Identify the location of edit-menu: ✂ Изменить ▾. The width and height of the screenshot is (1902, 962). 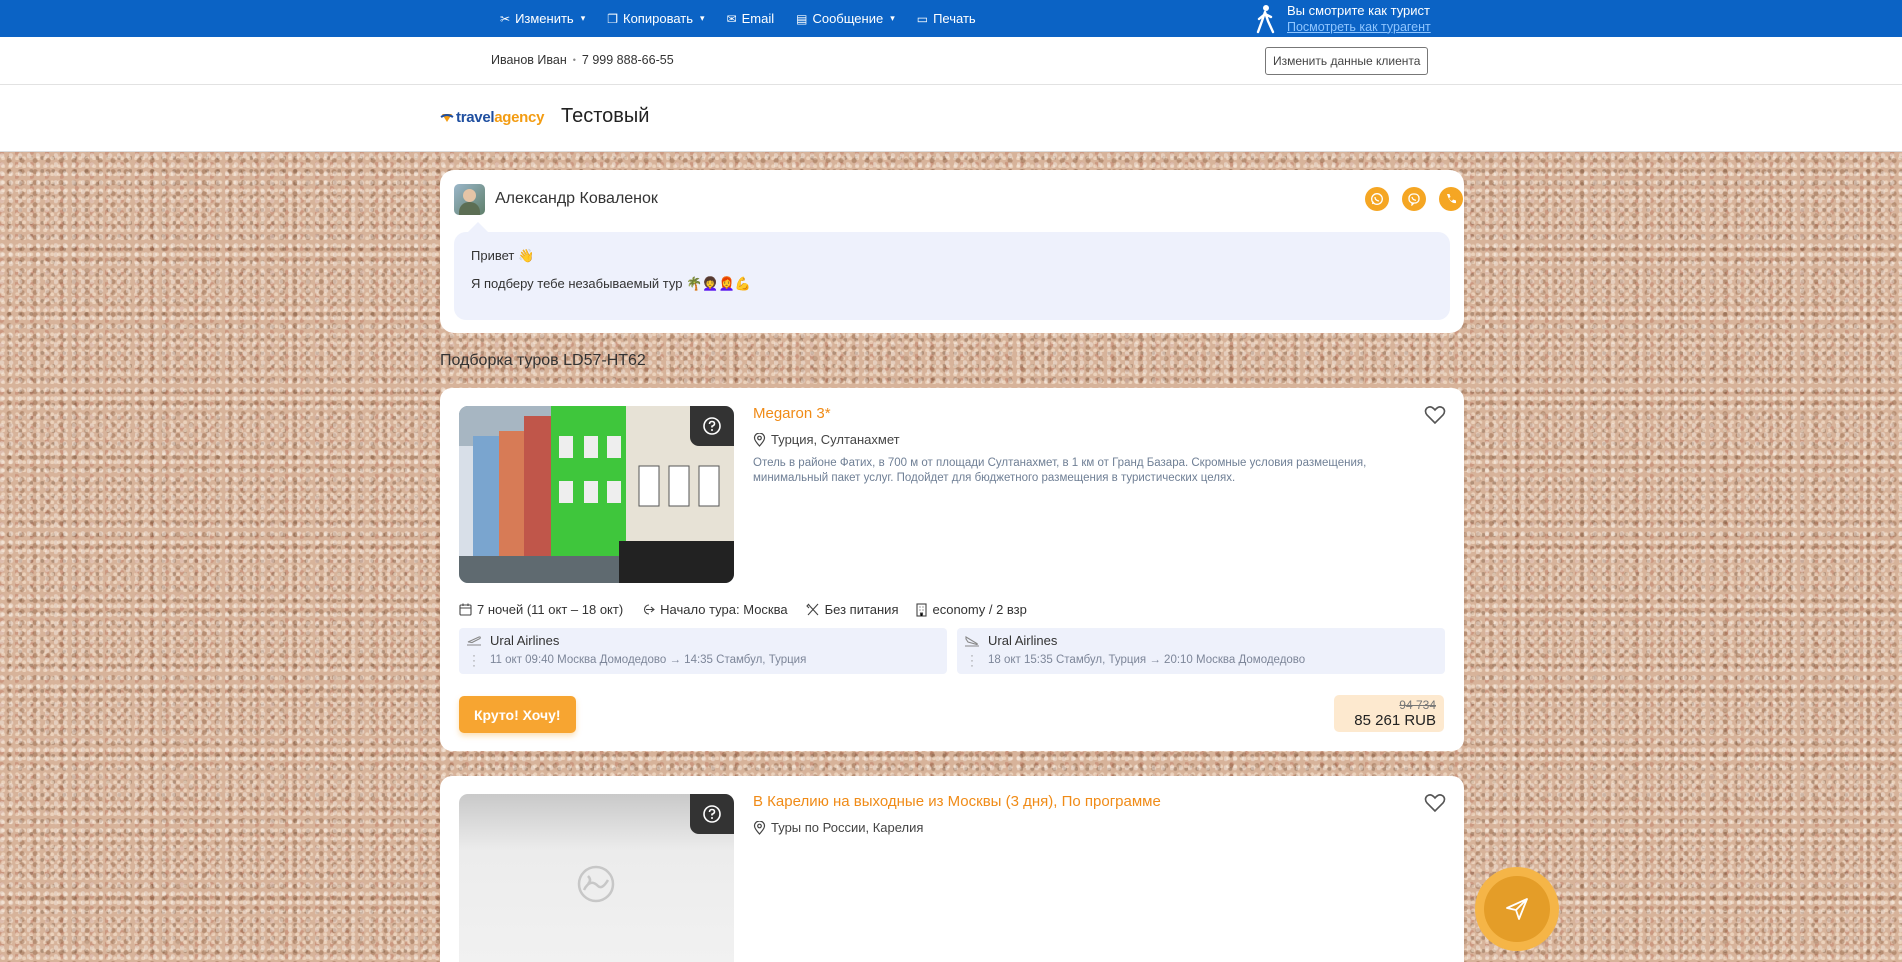
(542, 18).